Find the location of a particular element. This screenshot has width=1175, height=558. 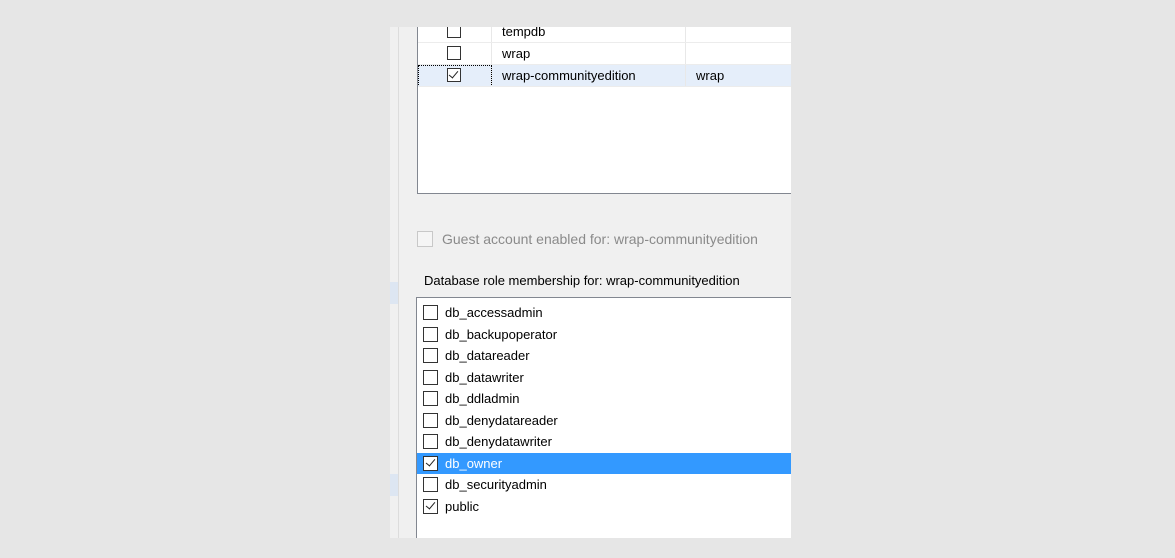

database-name: tempdb is located at coordinates (524, 33).